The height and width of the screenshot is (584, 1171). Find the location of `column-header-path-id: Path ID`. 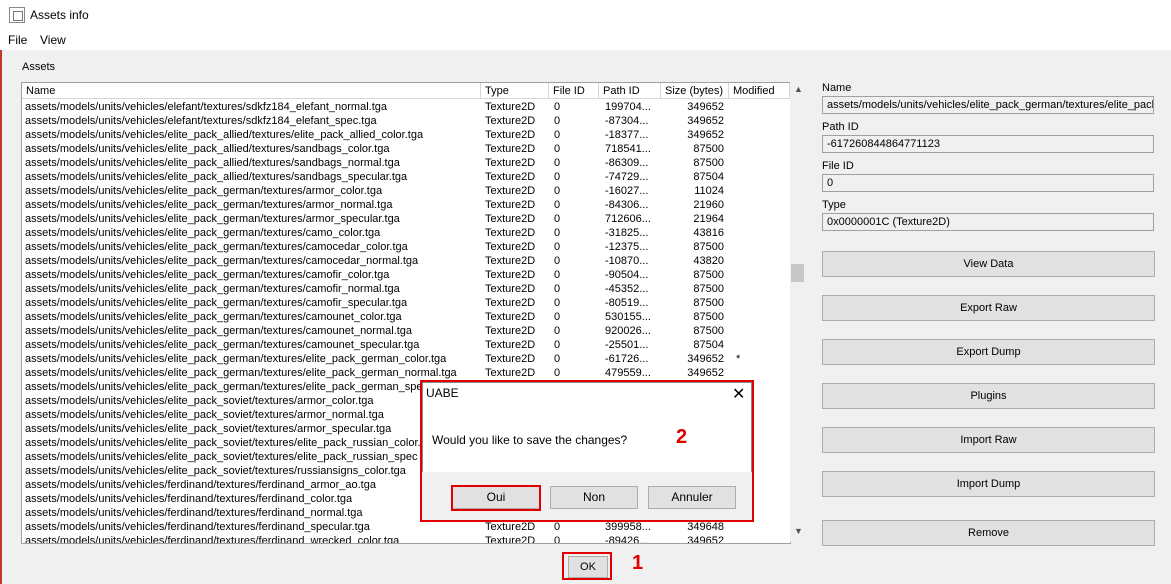

column-header-path-id: Path ID is located at coordinates (630, 91).